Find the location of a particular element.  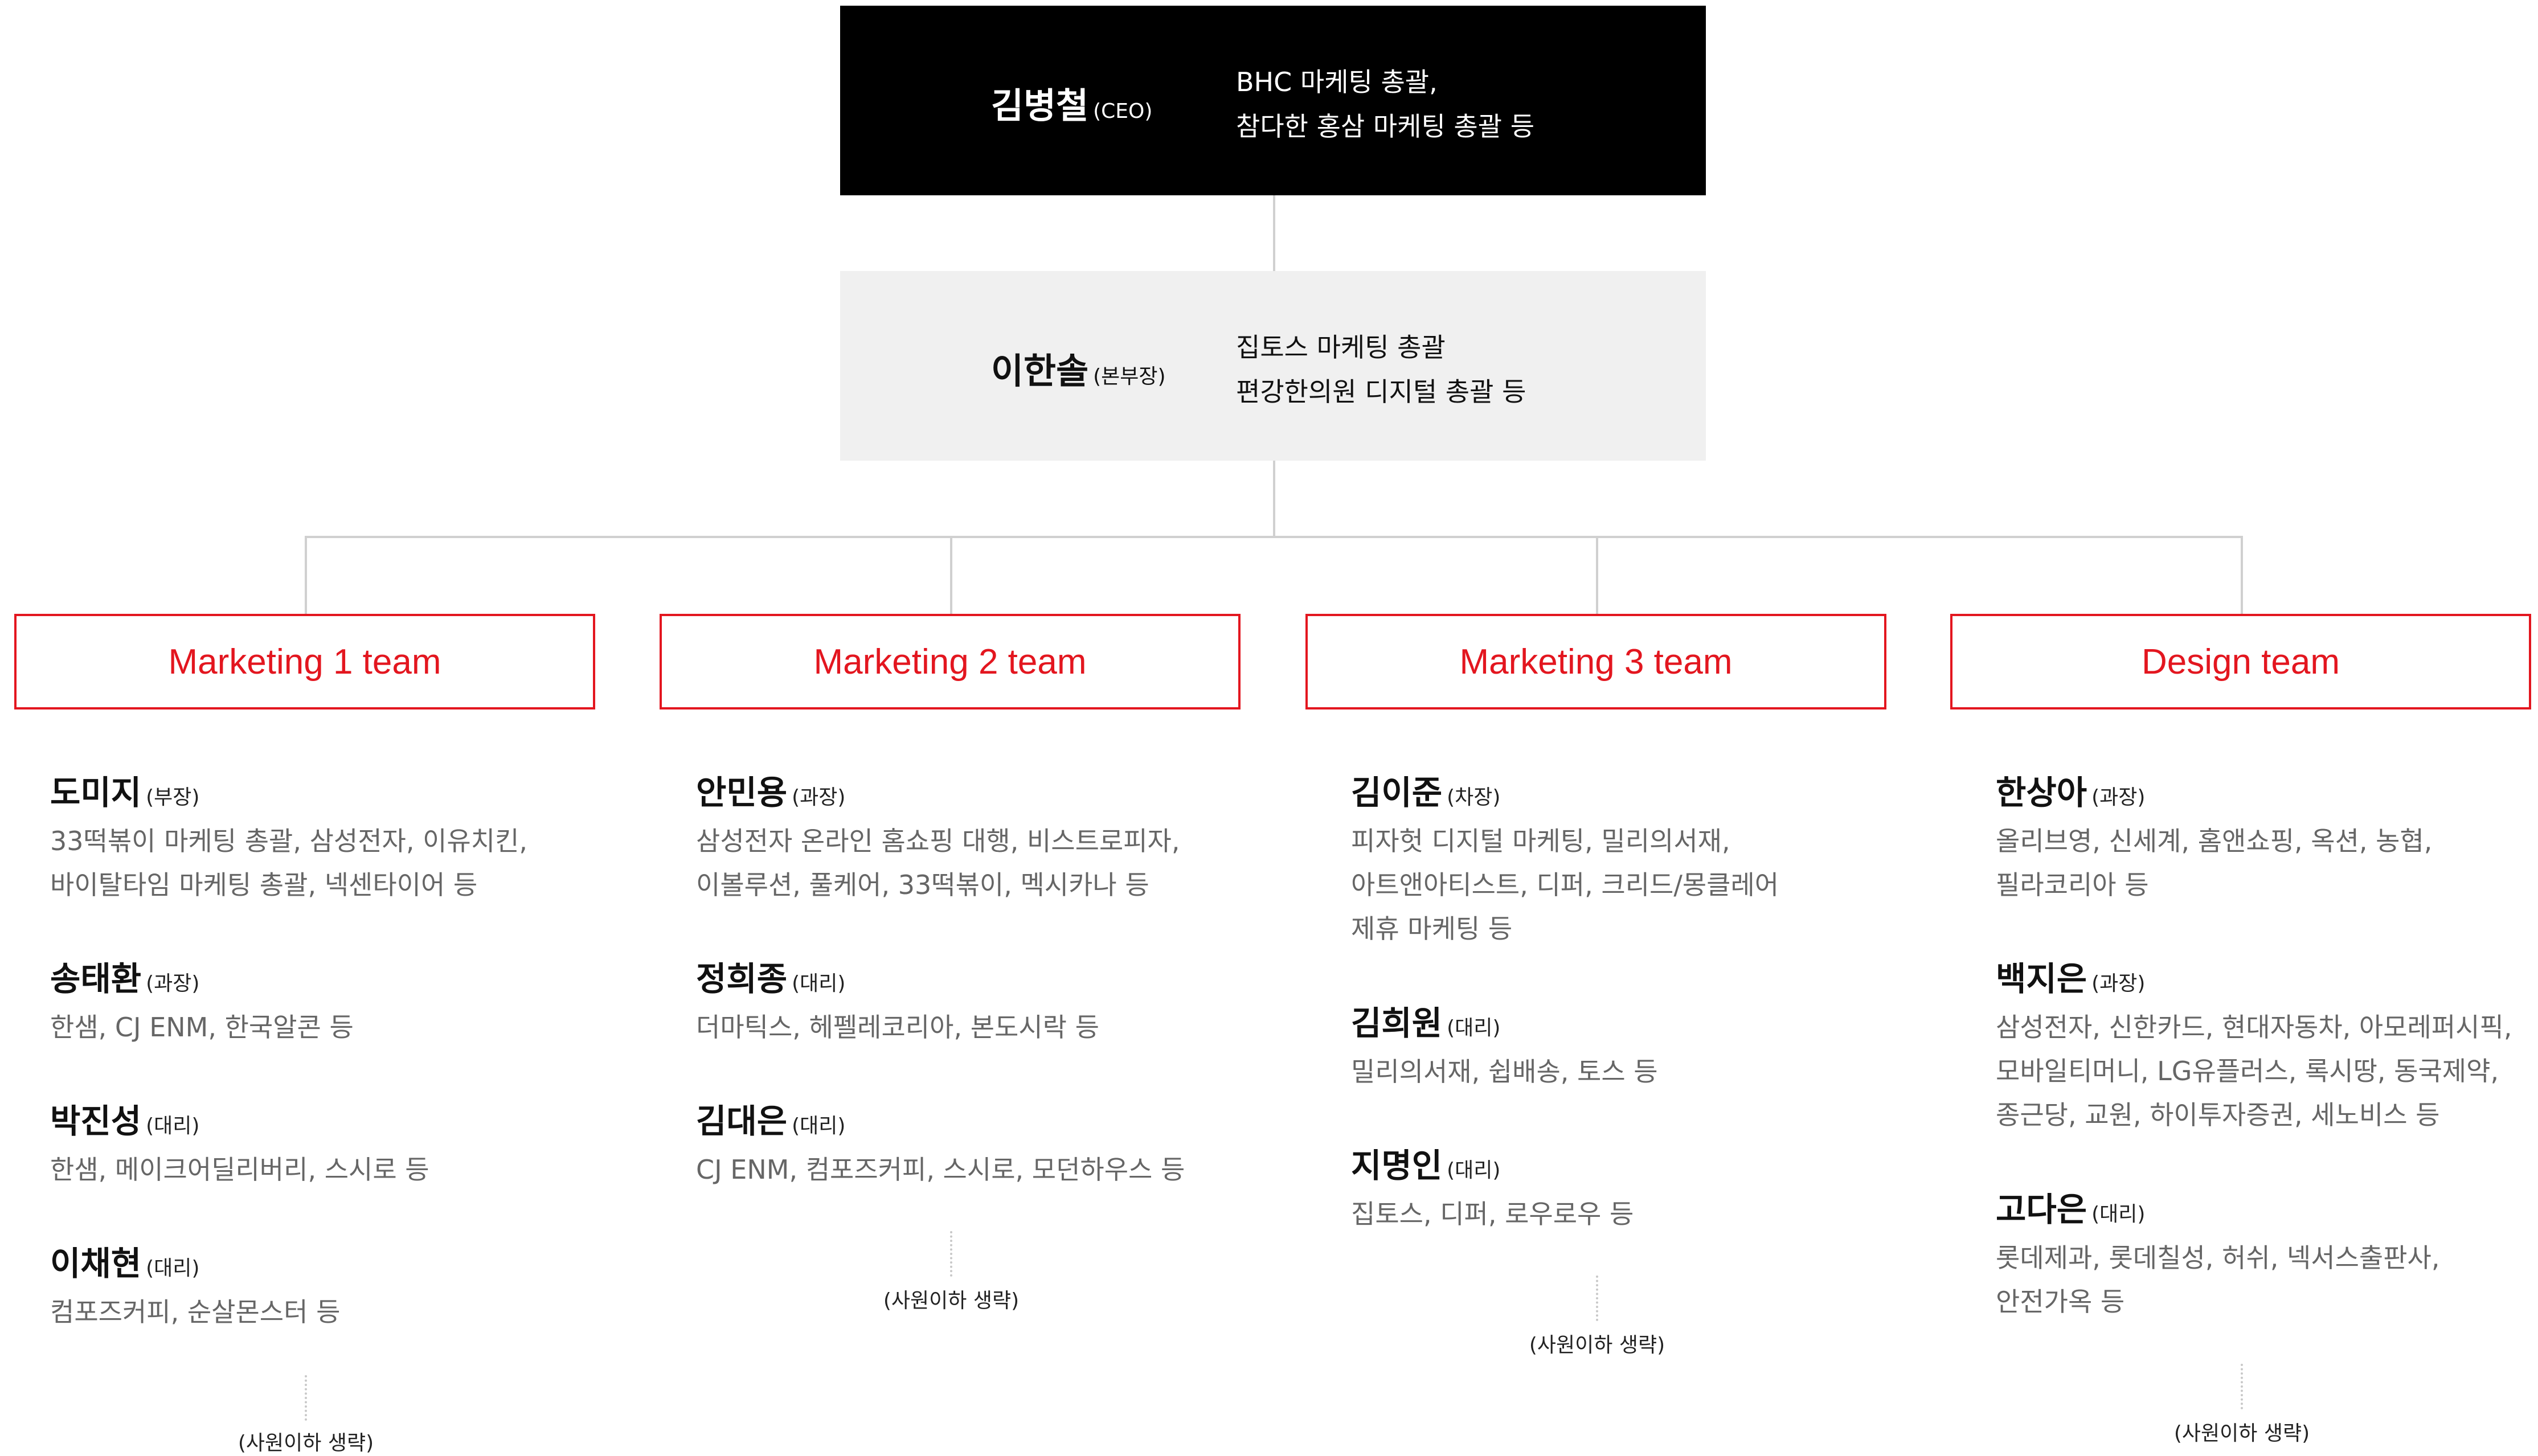

member-name-line: 김희원 (대리) is located at coordinates (1504, 1020).